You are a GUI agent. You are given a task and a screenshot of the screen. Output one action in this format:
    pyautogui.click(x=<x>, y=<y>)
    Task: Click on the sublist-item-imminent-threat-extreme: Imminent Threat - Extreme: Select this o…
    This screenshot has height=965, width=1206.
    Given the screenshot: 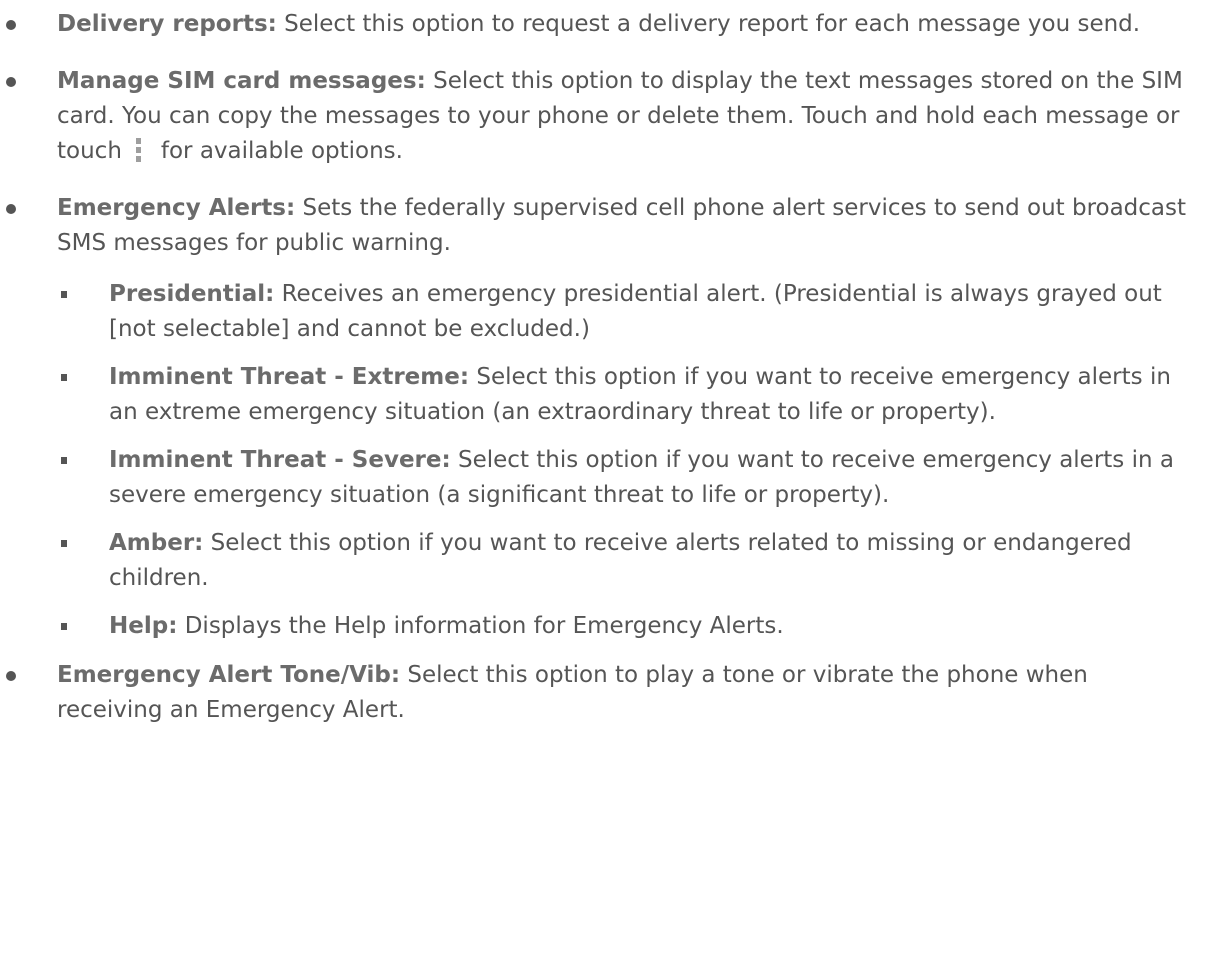 What is the action you would take?
    pyautogui.click(x=627, y=395)
    